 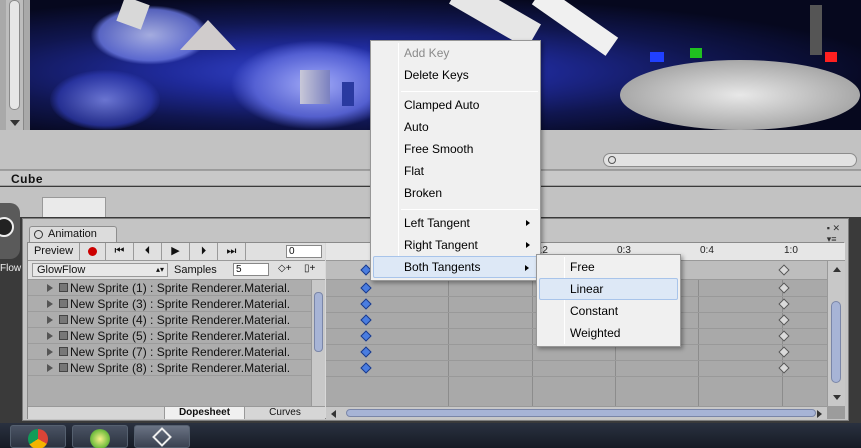 What do you see at coordinates (38, 436) in the screenshot?
I see `taskbar-chrome` at bounding box center [38, 436].